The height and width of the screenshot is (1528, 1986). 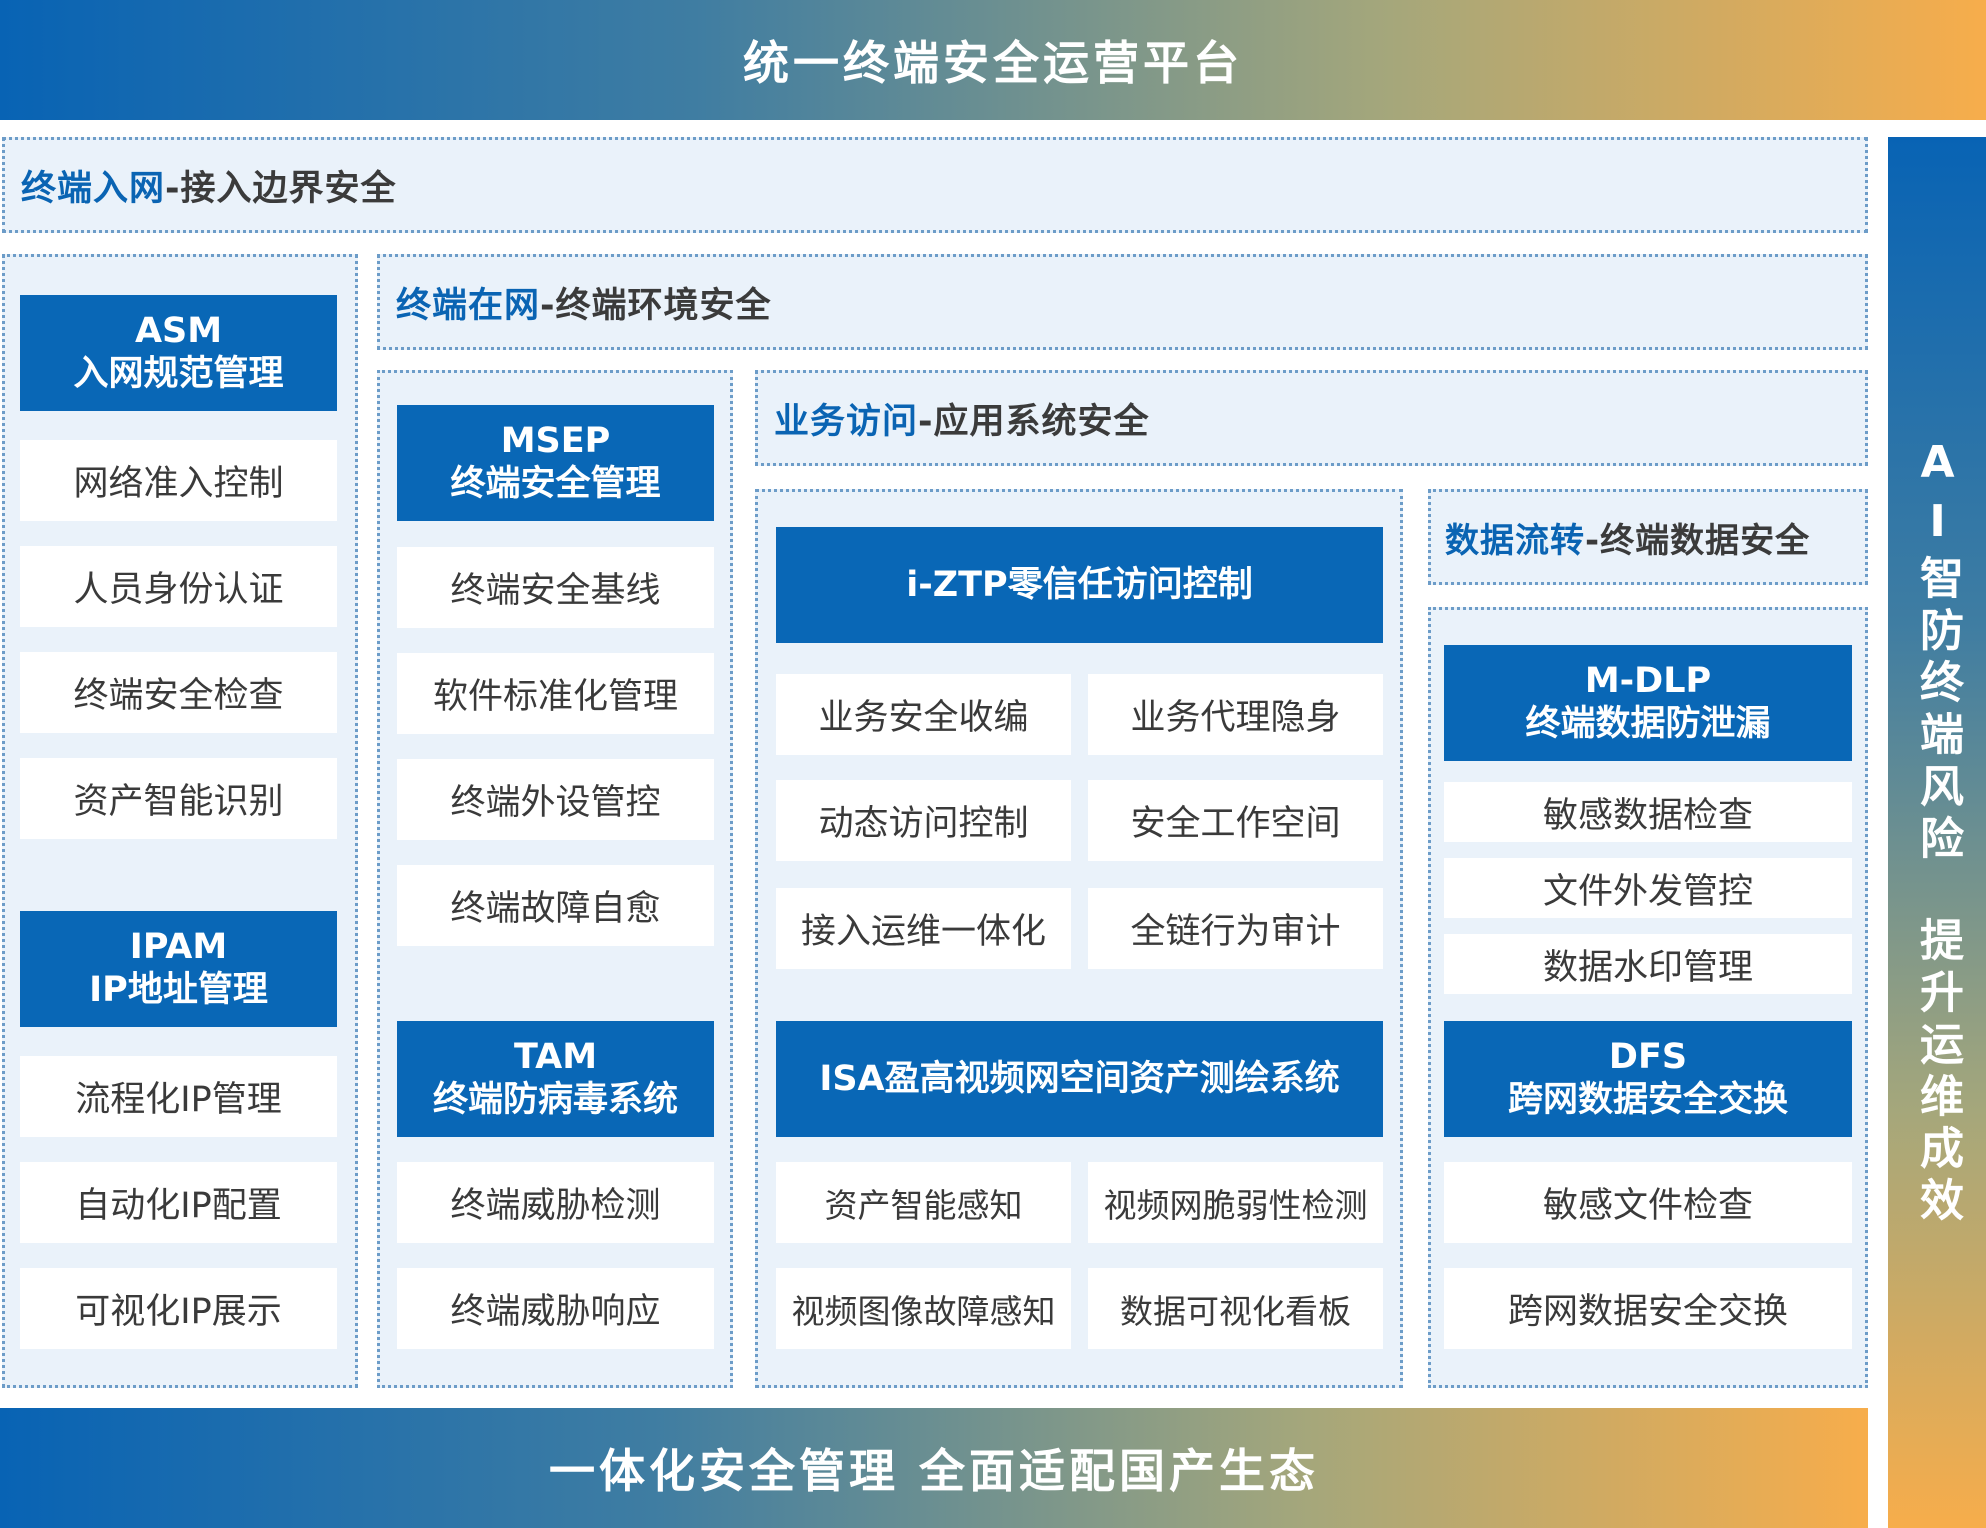 What do you see at coordinates (656, 305) in the screenshot?
I see `layer-env-rest: -终端环境安全` at bounding box center [656, 305].